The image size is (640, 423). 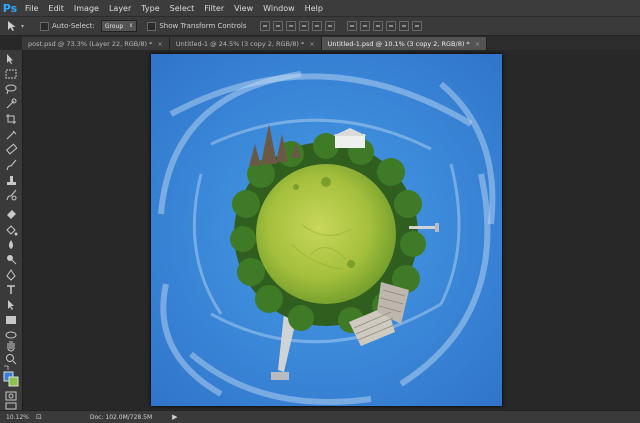 I want to click on hand-tool-icon, so click(x=11, y=346).